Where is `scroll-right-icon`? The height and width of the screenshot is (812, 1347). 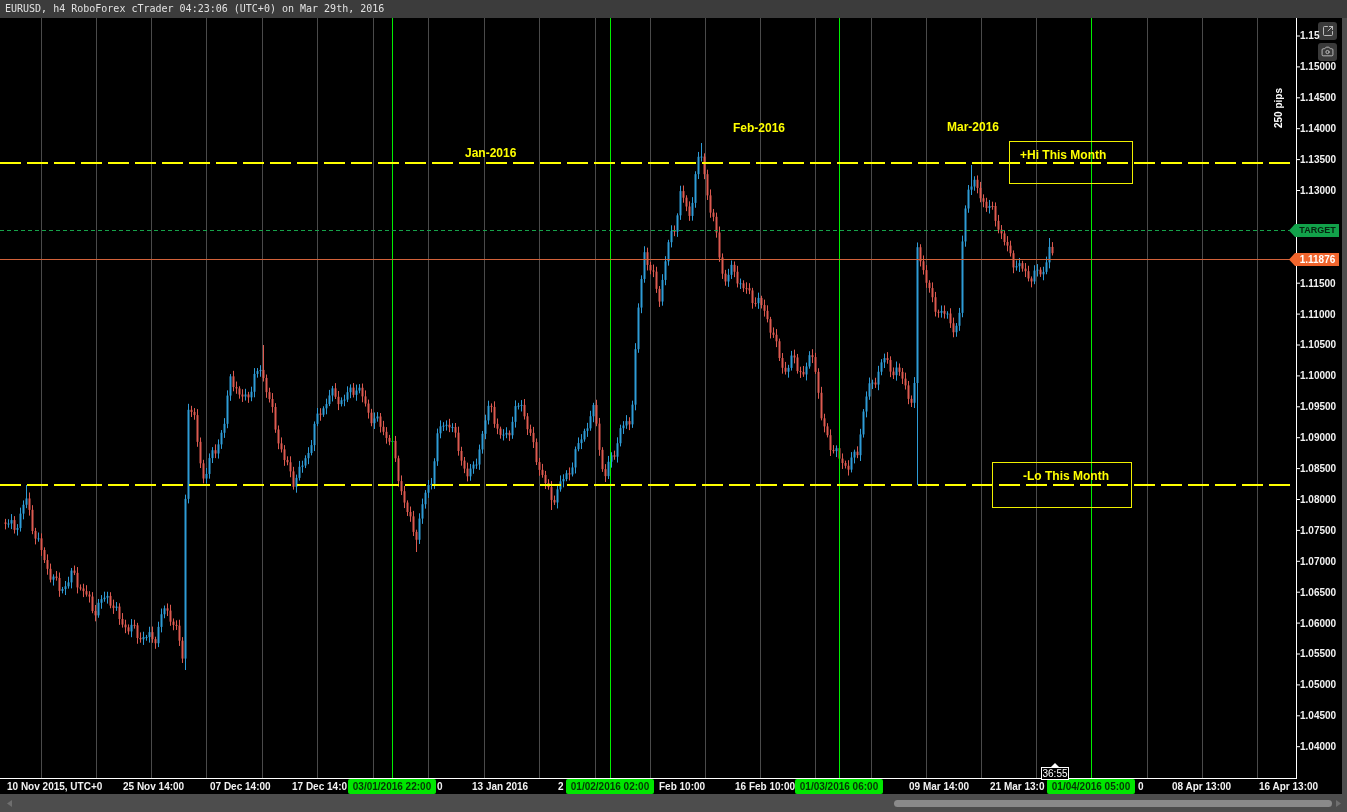
scroll-right-icon is located at coordinates (1338, 803).